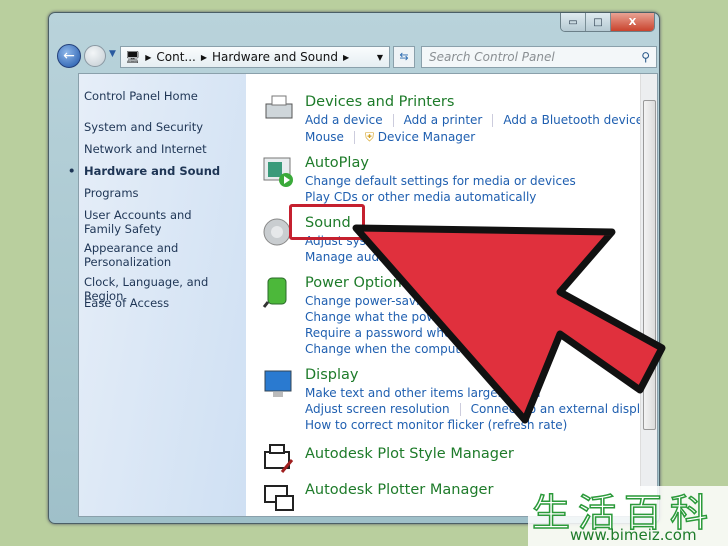  I want to click on watermark-url: www.bimeiz.com, so click(633, 535).